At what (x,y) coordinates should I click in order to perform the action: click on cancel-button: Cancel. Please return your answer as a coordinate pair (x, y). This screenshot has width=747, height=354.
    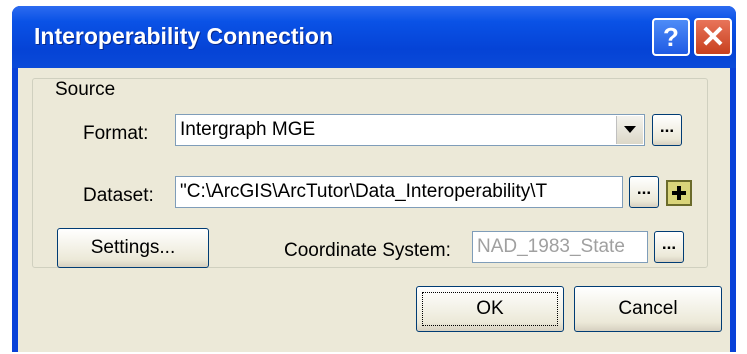
    Looking at the image, I should click on (648, 309).